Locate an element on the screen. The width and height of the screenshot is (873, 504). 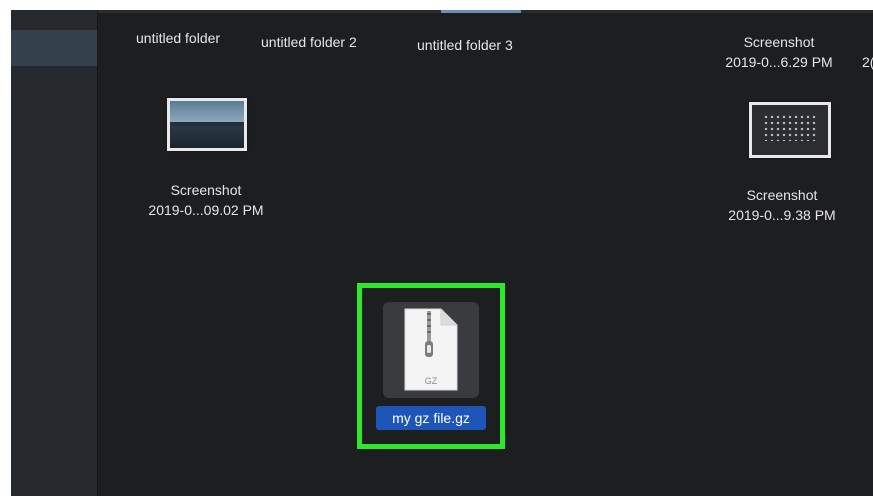
folder-untitled-folder-2: untitled folder 2 is located at coordinates (309, 42).